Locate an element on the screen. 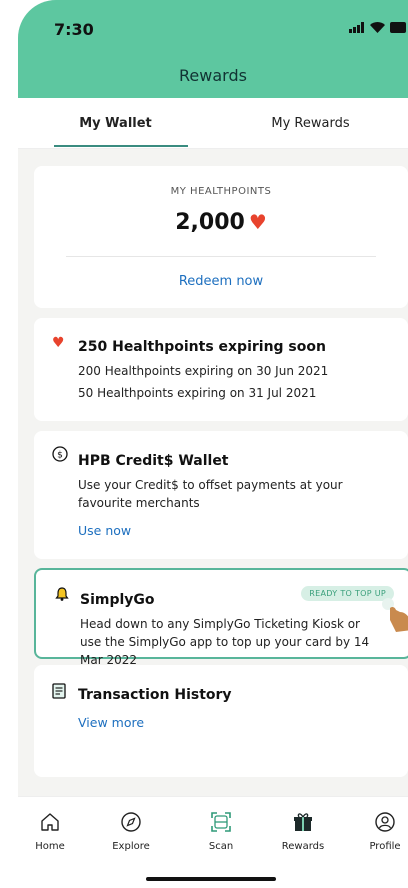 Image resolution: width=408 pixels, height=888 pixels. tab-bar: My Wallet My Rewards is located at coordinates (213, 123).